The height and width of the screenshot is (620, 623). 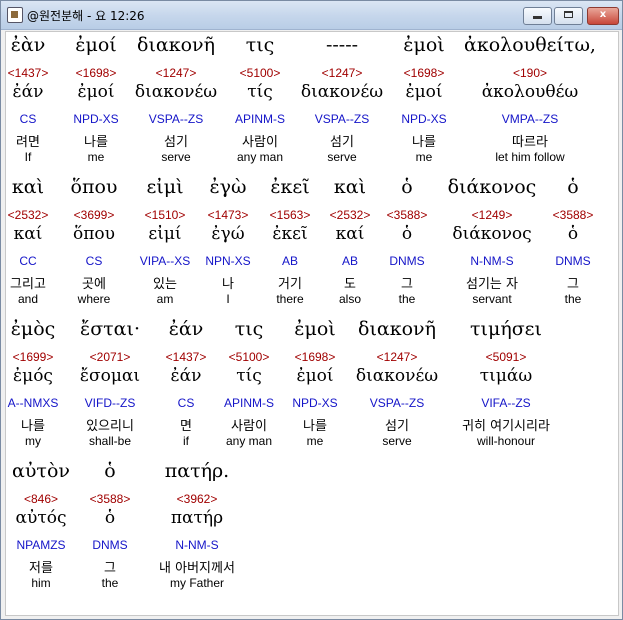 I want to click on close-button: x, so click(x=603, y=16).